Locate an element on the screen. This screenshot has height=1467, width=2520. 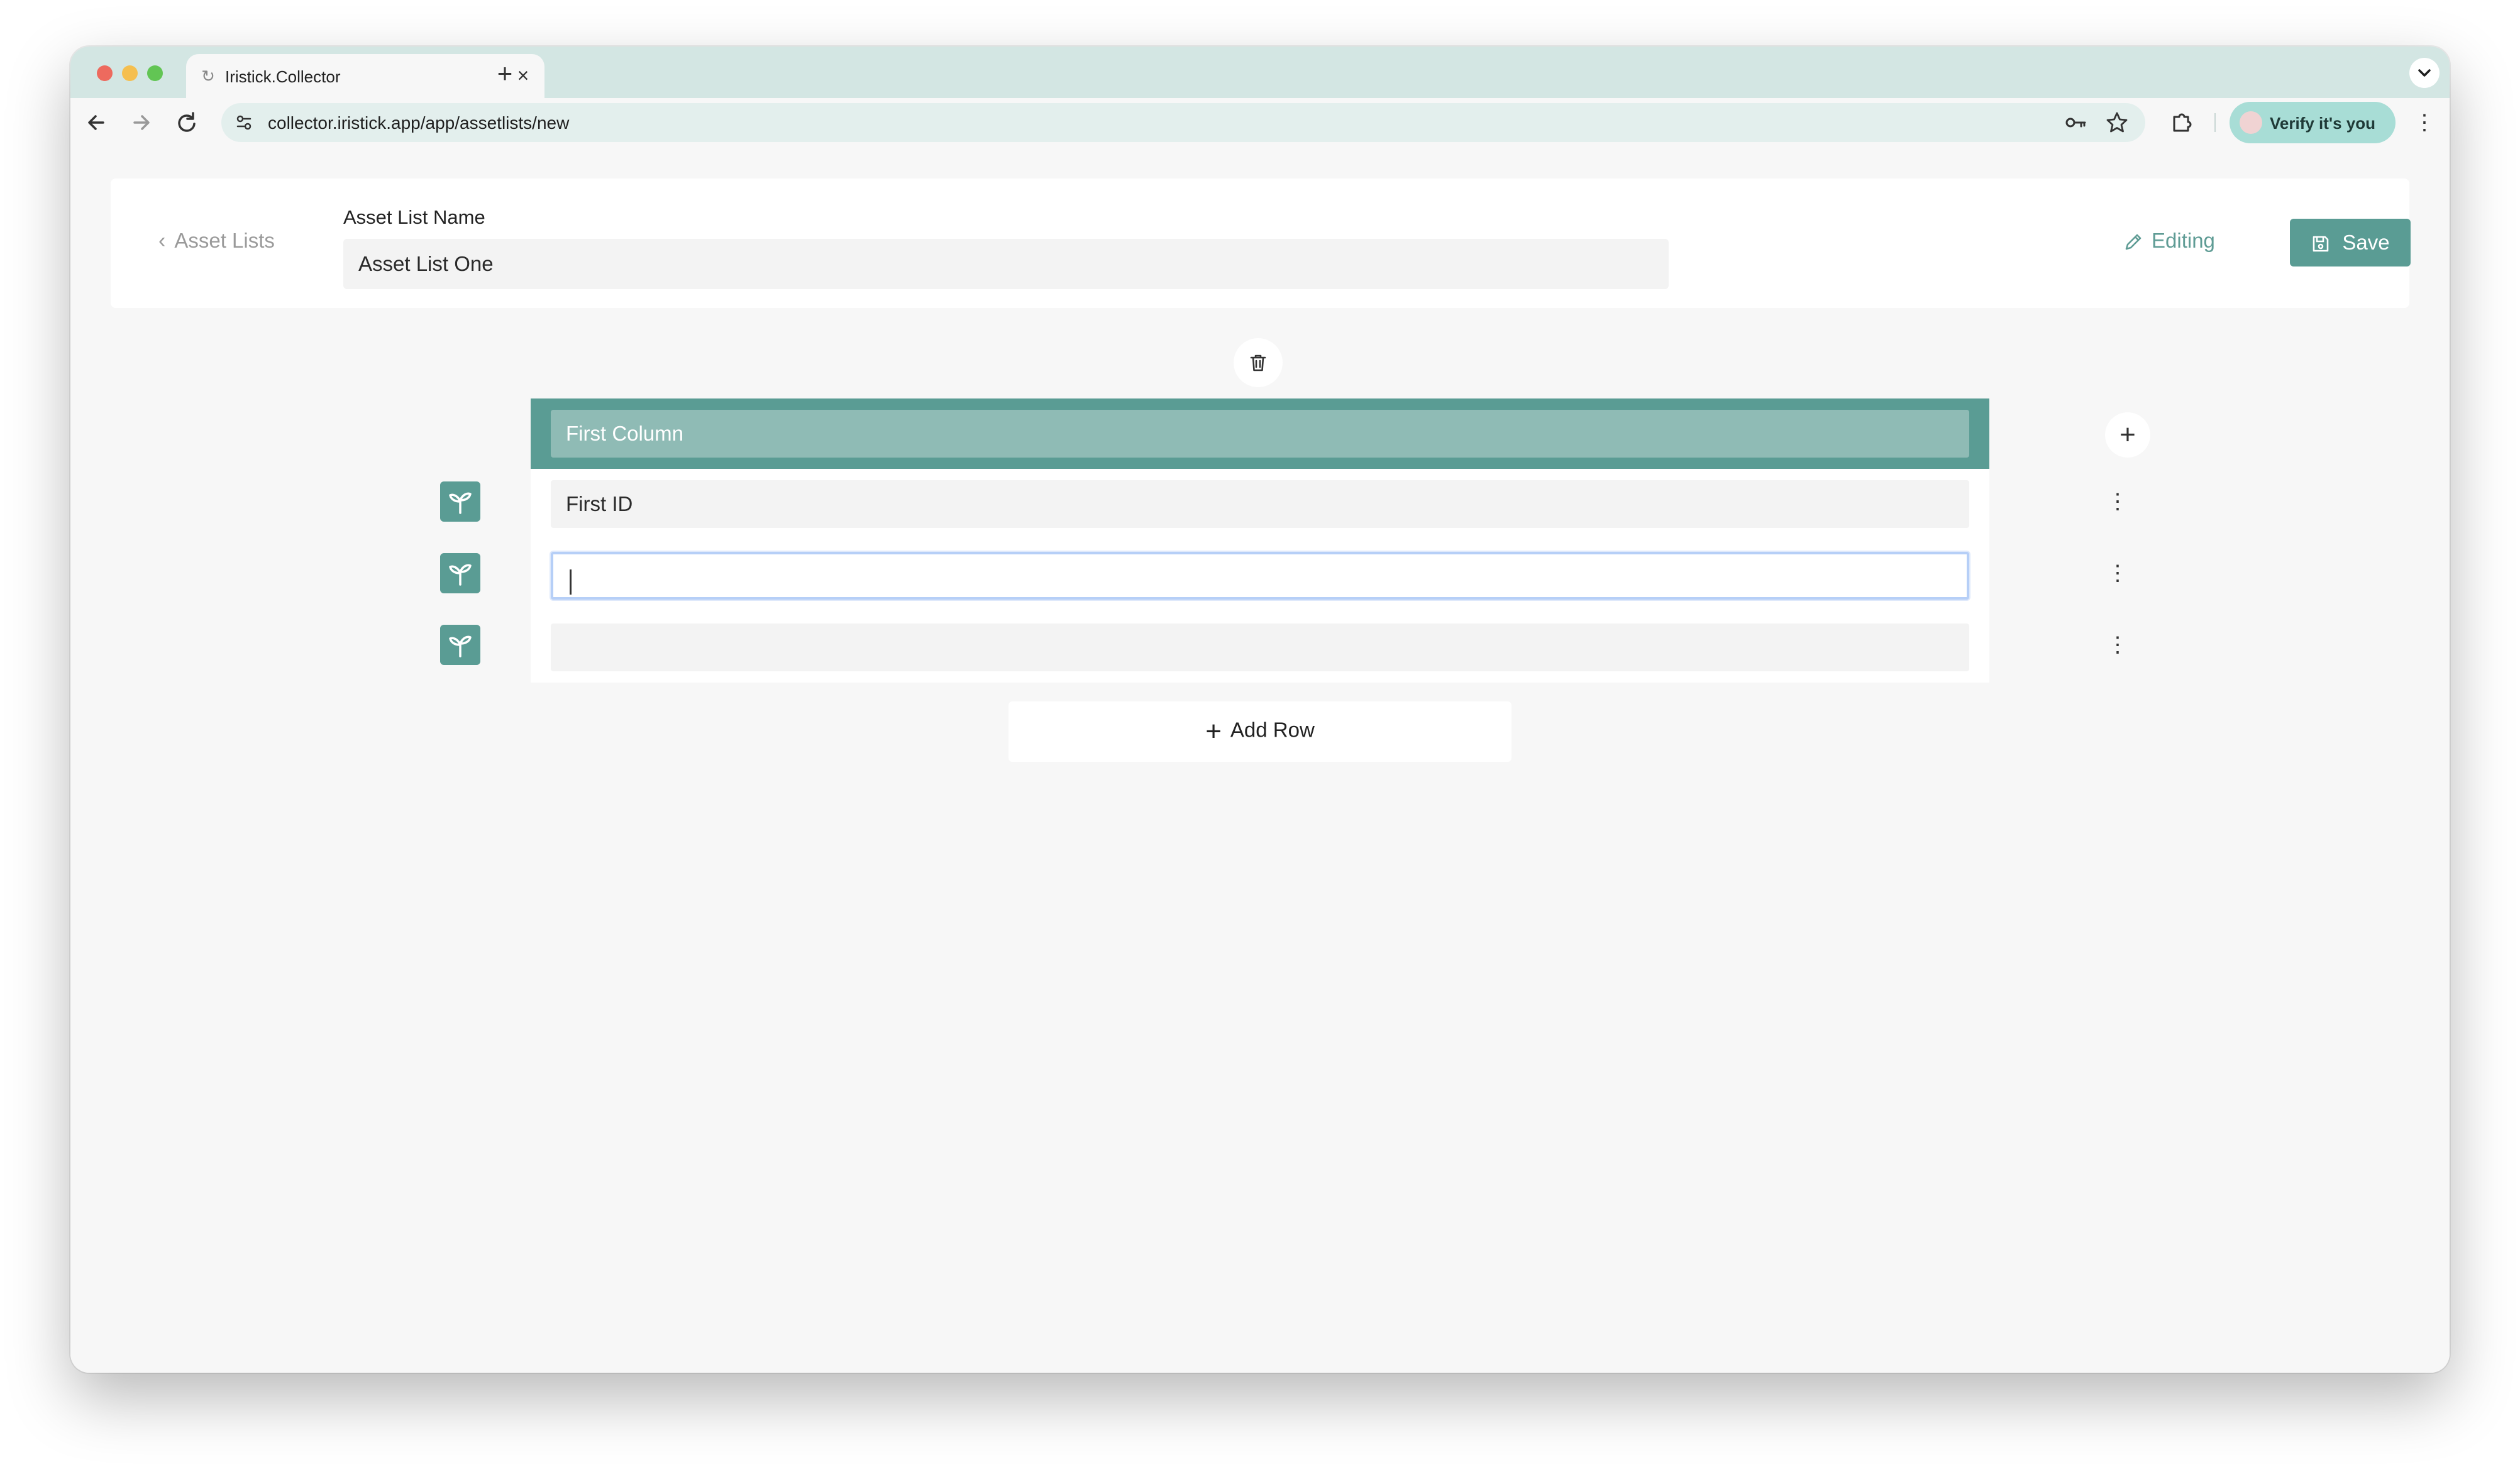
toolbar-divider is located at coordinates (2215, 122).